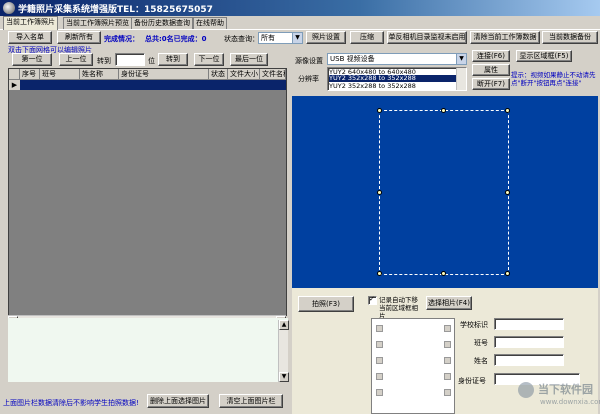 This screenshot has width=600, height=414. Describe the element at coordinates (300, 29) in the screenshot. I see `tab-divider` at that location.